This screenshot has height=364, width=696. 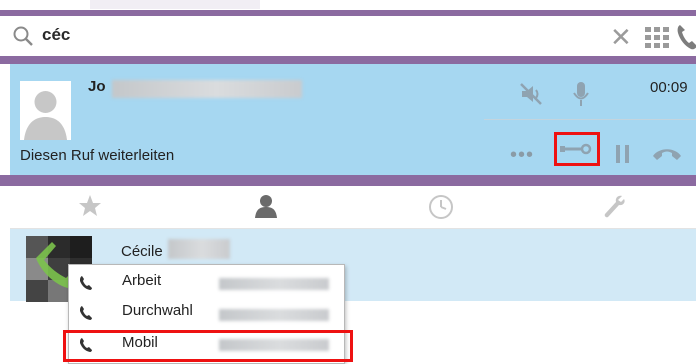 What do you see at coordinates (23, 38) in the screenshot?
I see `search-icon` at bounding box center [23, 38].